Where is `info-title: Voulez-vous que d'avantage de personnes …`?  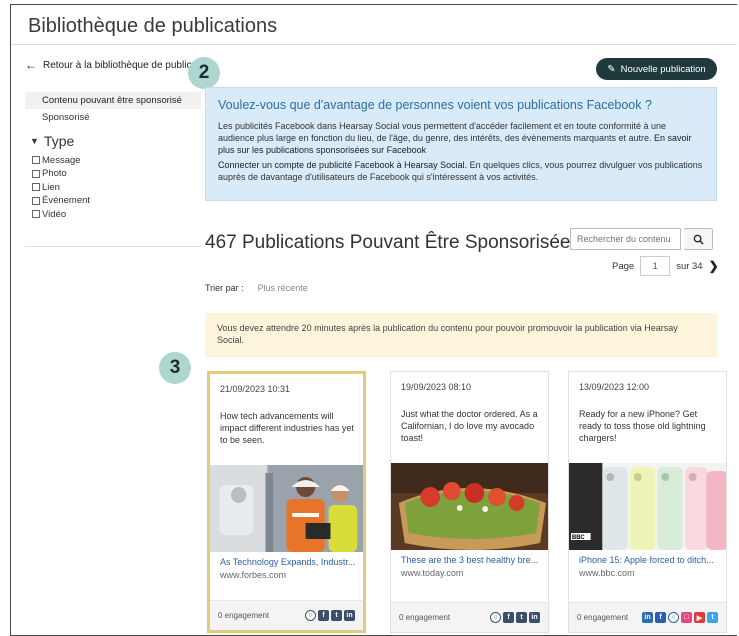
info-title: Voulez-vous que d'avantage de personnes … is located at coordinates (435, 105).